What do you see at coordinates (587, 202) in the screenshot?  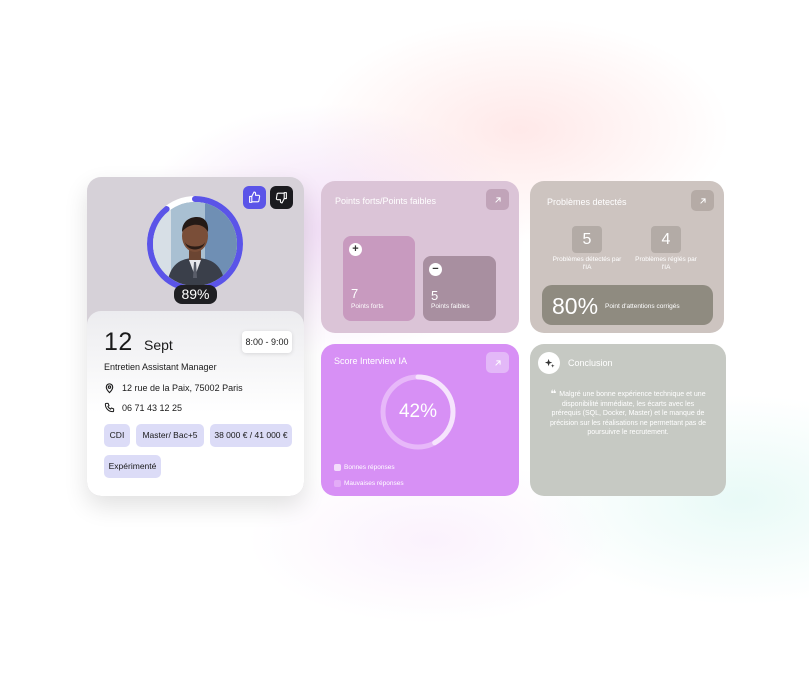 I see `problems-title: Problèmes detectés` at bounding box center [587, 202].